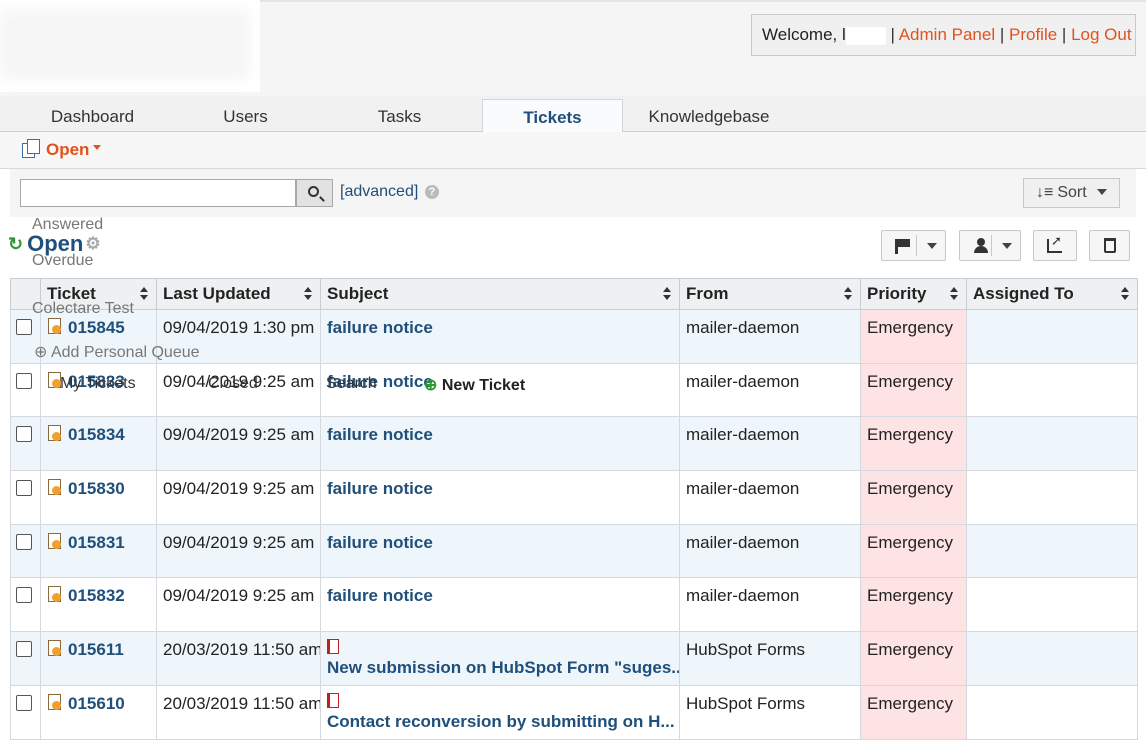 The image size is (1146, 740). What do you see at coordinates (913, 294) in the screenshot?
I see `column-header-priority: Priority` at bounding box center [913, 294].